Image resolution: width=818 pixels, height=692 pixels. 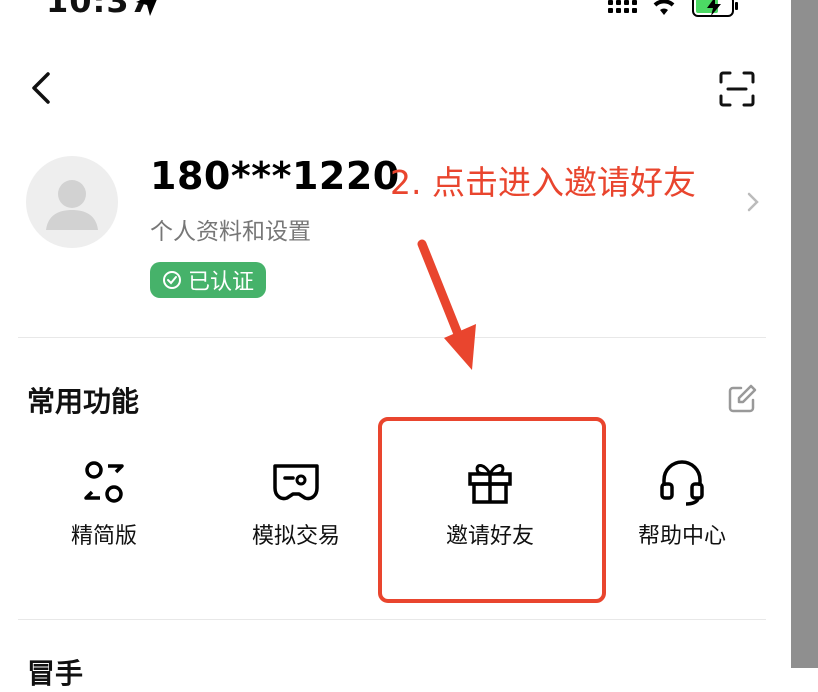 I want to click on annotation-highlight-box, so click(x=492, y=510).